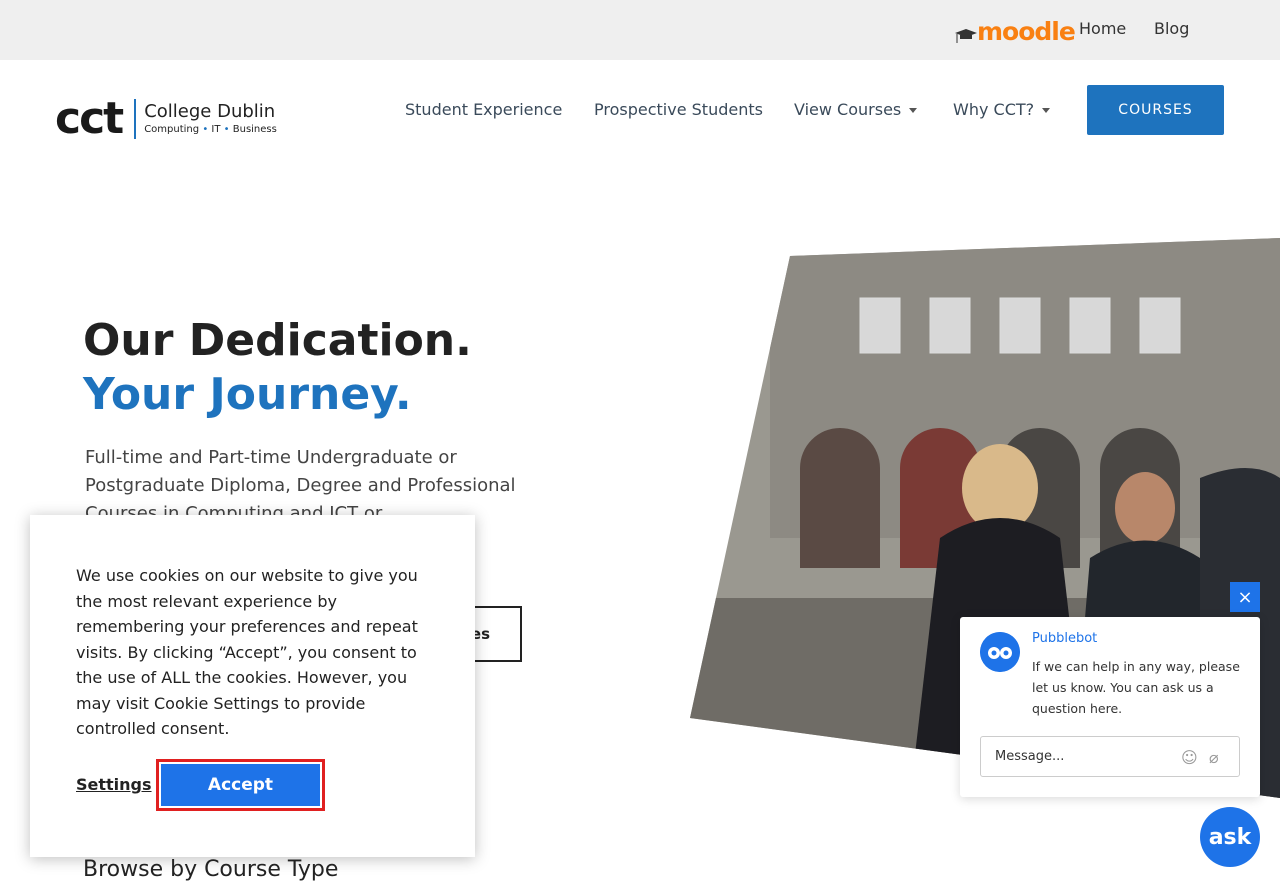 The image size is (1280, 887). Describe the element at coordinates (210, 111) in the screenshot. I see `logo-name: College Dublin` at that location.